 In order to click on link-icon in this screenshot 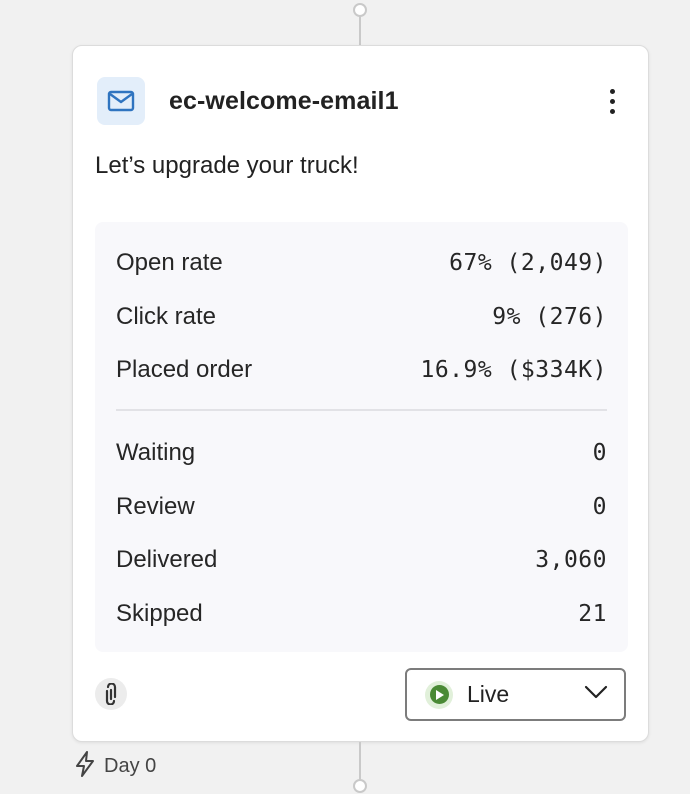, I will do `click(111, 694)`.